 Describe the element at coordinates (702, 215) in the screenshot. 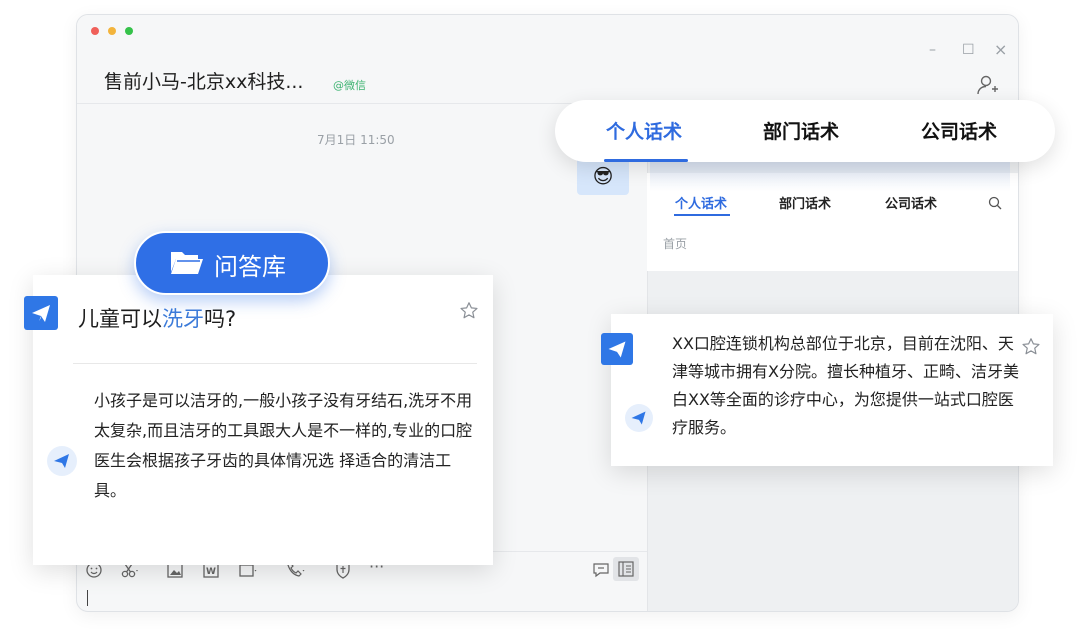

I see `side-tab-underline` at that location.